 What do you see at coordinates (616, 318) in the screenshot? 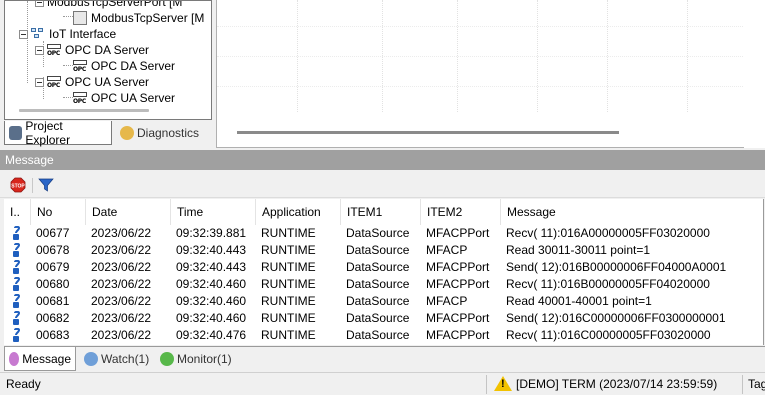
I see `cell-msg: Send( 12):016C00000006FF0300000001` at bounding box center [616, 318].